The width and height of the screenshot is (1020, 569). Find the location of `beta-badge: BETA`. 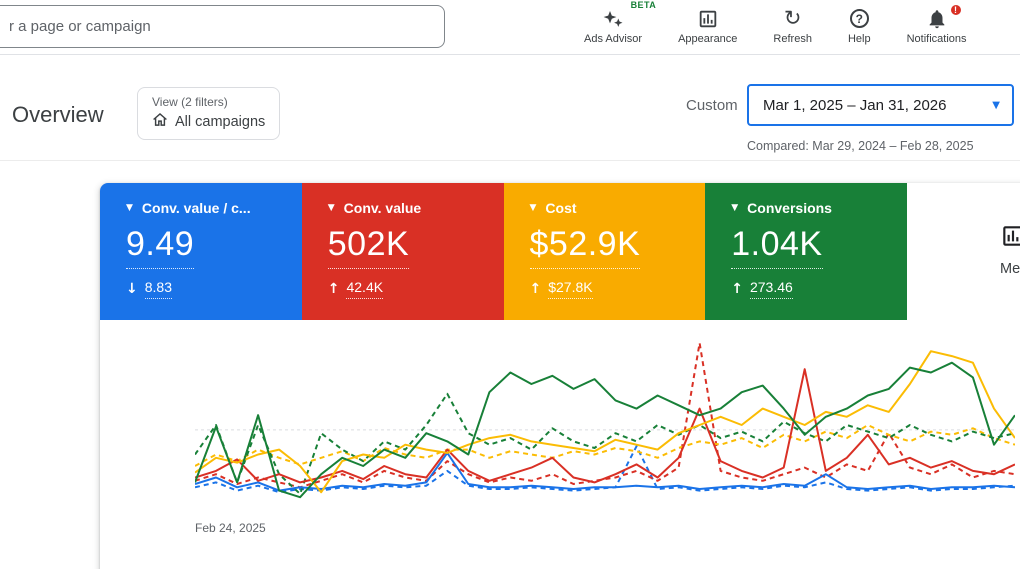

beta-badge: BETA is located at coordinates (643, 5).